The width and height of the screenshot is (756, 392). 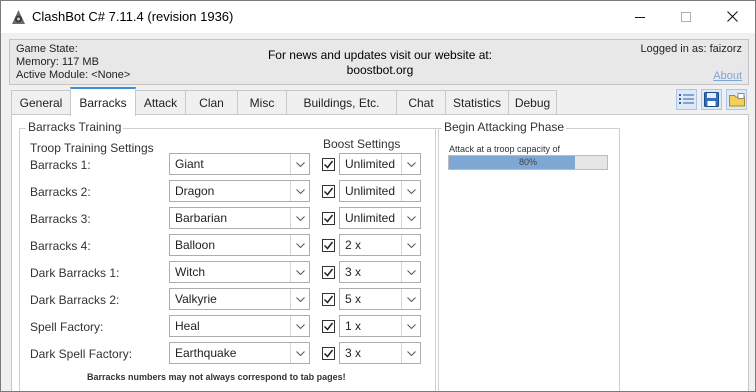 I want to click on title-bar: ClashBot C# 7.11.4 (revision 1936), so click(x=378, y=17).